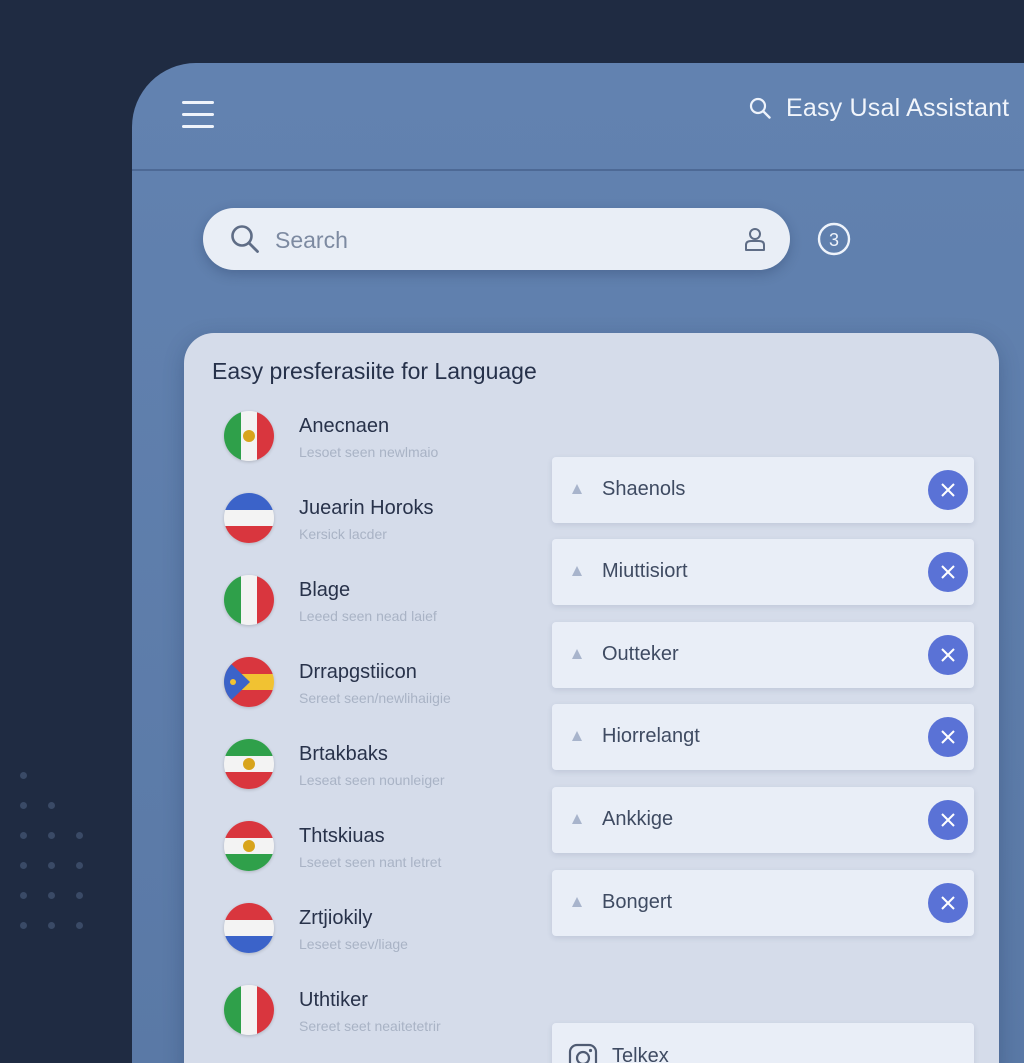 The width and height of the screenshot is (1024, 1063). I want to click on language-name: Zrtjiokily, so click(336, 918).